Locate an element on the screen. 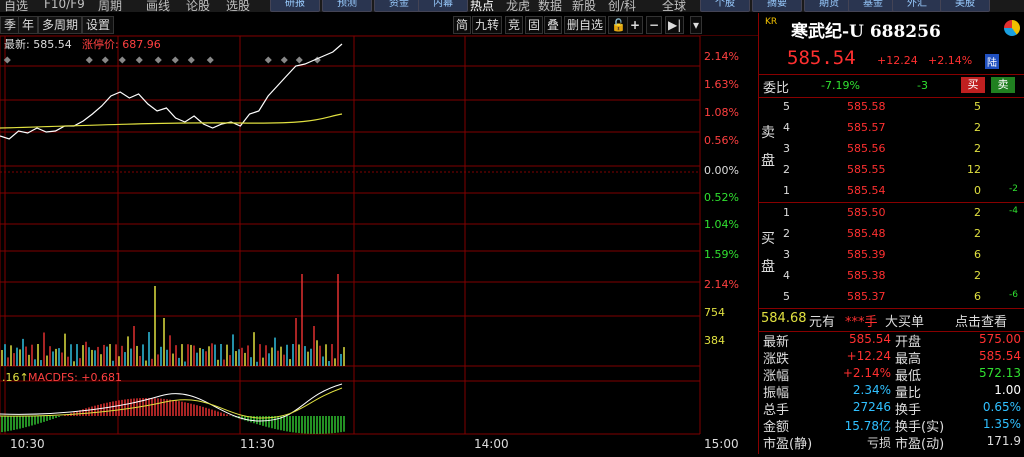 The image size is (1024, 457). book-row: 5 585.37 6 -6 is located at coordinates (891, 297).